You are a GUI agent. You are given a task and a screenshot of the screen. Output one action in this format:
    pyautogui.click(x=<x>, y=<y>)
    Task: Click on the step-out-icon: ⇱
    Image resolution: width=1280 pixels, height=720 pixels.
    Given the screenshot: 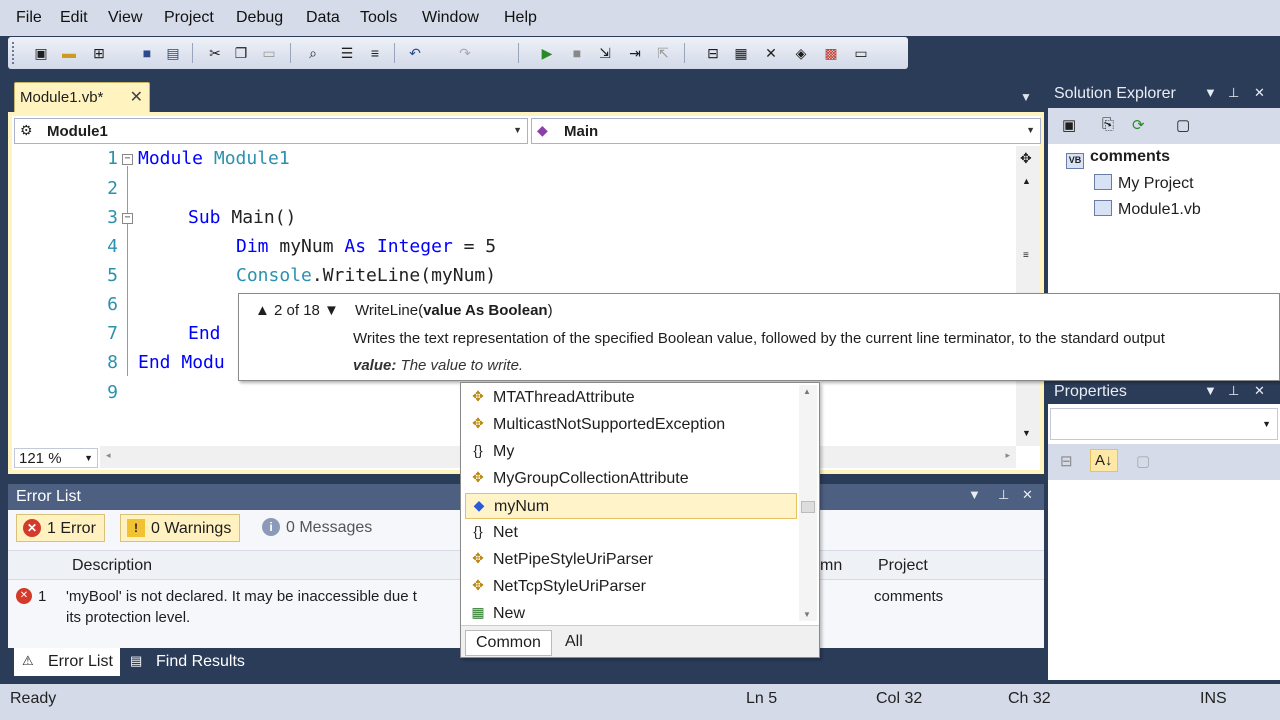 What is the action you would take?
    pyautogui.click(x=663, y=53)
    